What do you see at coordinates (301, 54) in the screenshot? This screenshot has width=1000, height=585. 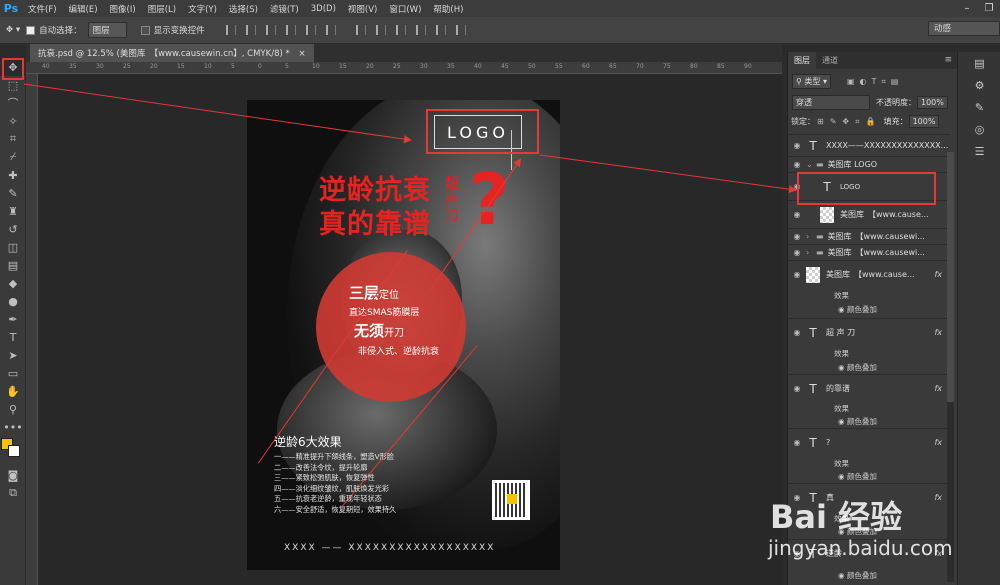 I see `close-tab-icon: ×` at bounding box center [301, 54].